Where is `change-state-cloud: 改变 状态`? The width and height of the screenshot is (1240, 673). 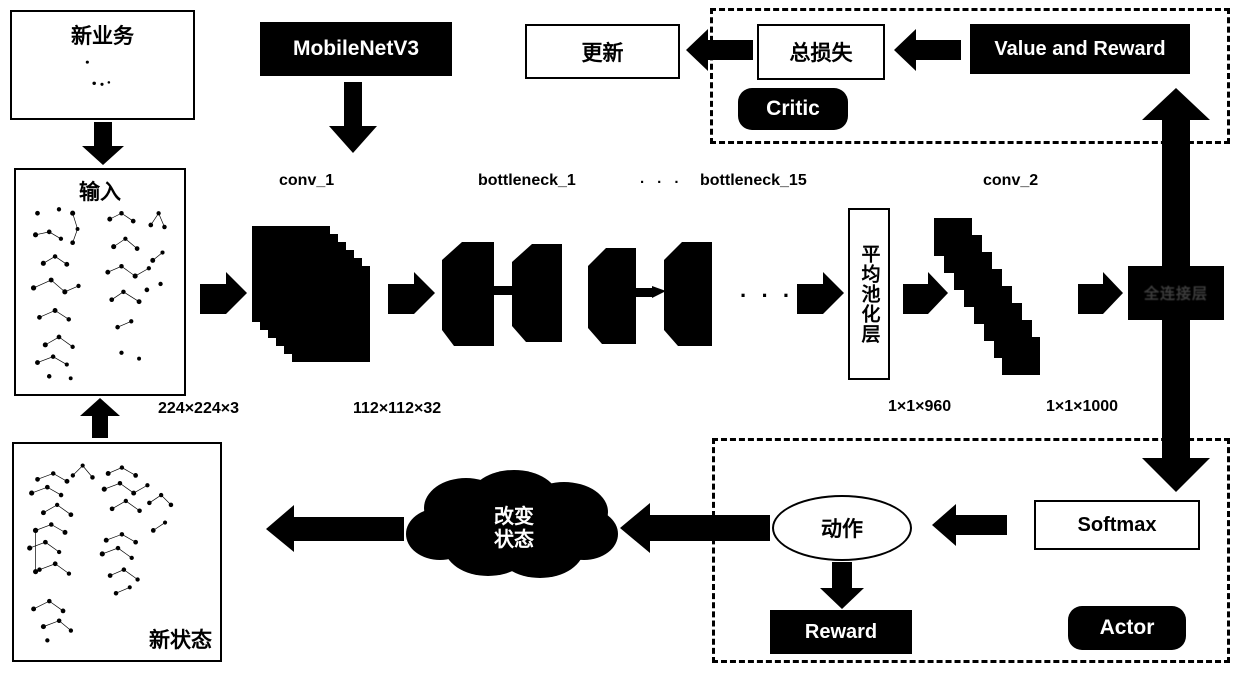 change-state-cloud: 改变 状态 is located at coordinates (514, 529).